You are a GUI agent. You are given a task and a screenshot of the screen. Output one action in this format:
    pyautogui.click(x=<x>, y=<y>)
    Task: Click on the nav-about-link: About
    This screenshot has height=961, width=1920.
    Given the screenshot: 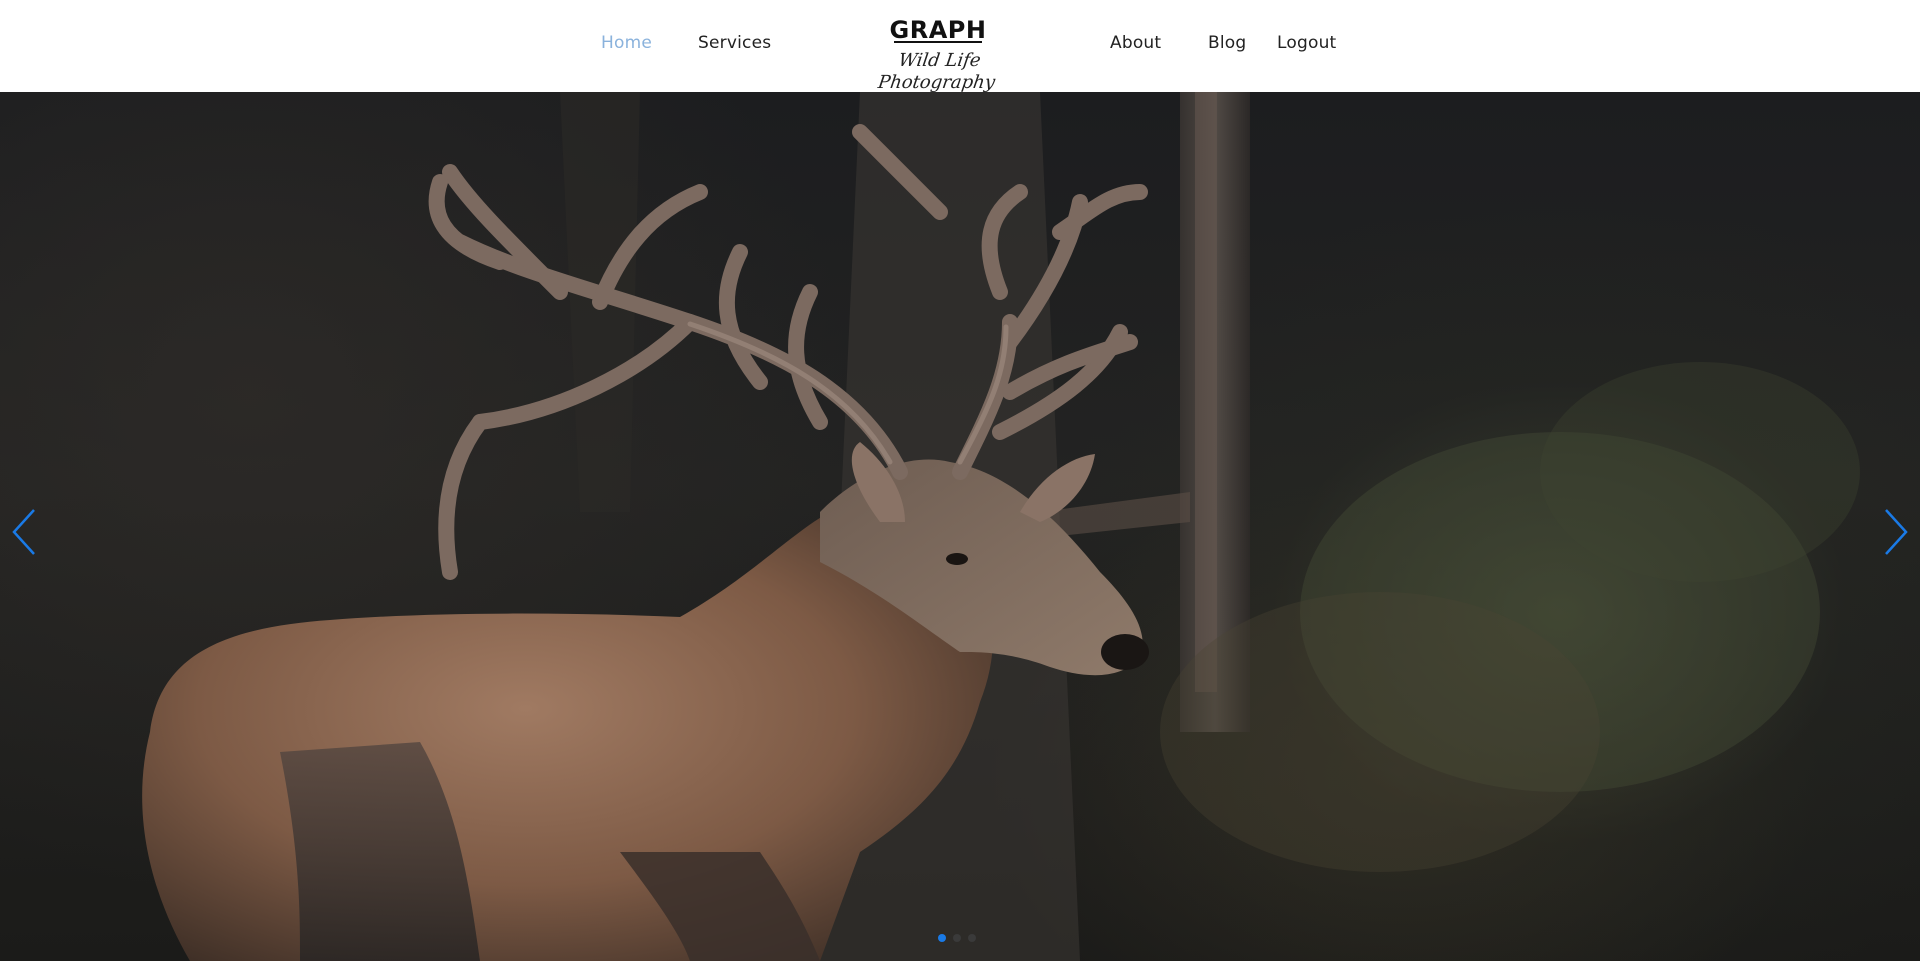 What is the action you would take?
    pyautogui.click(x=1135, y=43)
    